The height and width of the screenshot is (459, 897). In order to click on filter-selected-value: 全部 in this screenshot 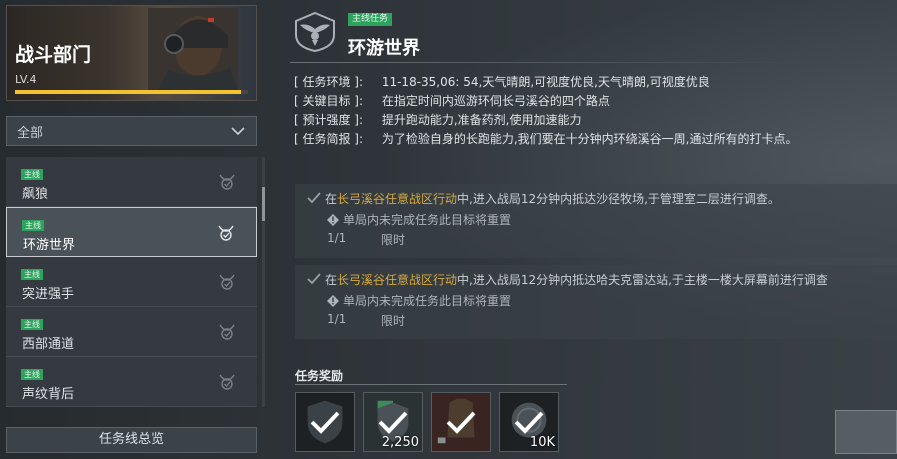, I will do `click(30, 133)`.